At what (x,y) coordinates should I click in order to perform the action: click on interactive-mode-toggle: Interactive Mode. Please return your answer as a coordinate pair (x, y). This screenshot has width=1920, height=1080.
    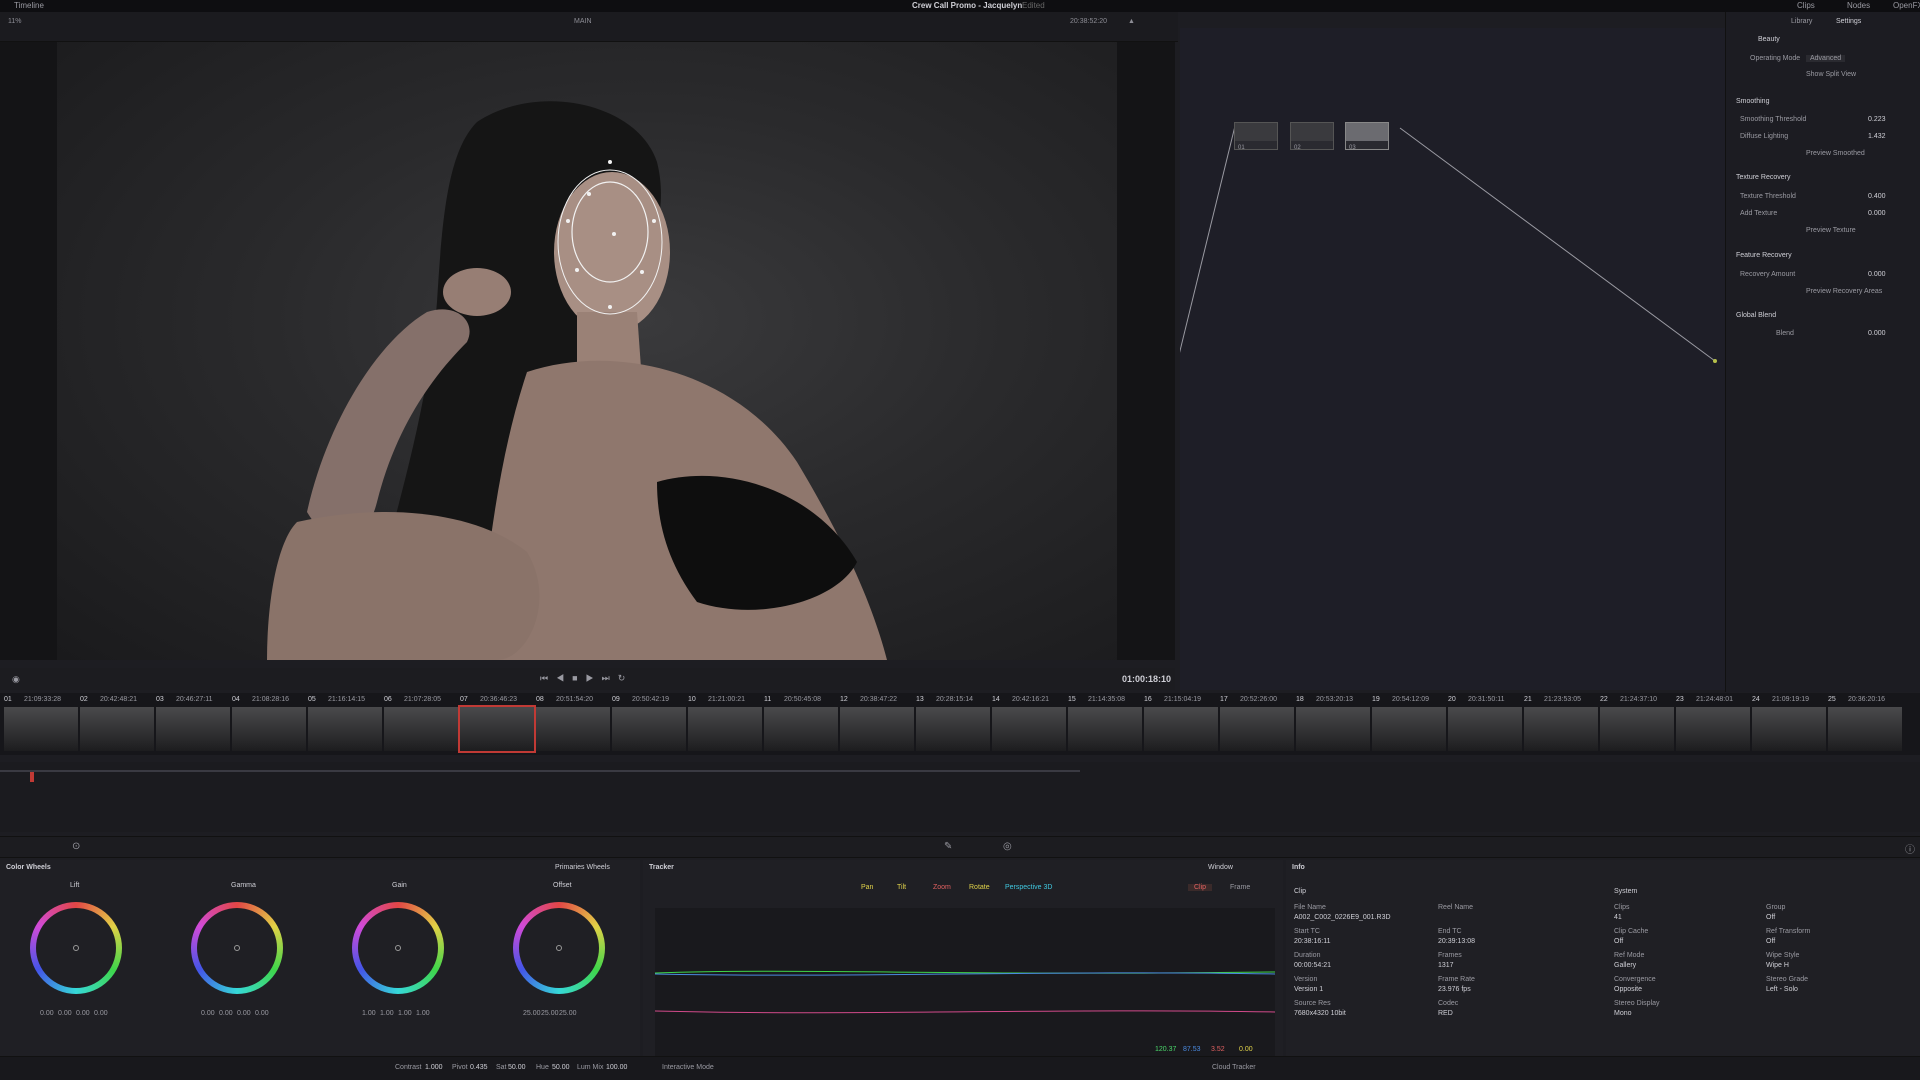
    Looking at the image, I should click on (688, 1067).